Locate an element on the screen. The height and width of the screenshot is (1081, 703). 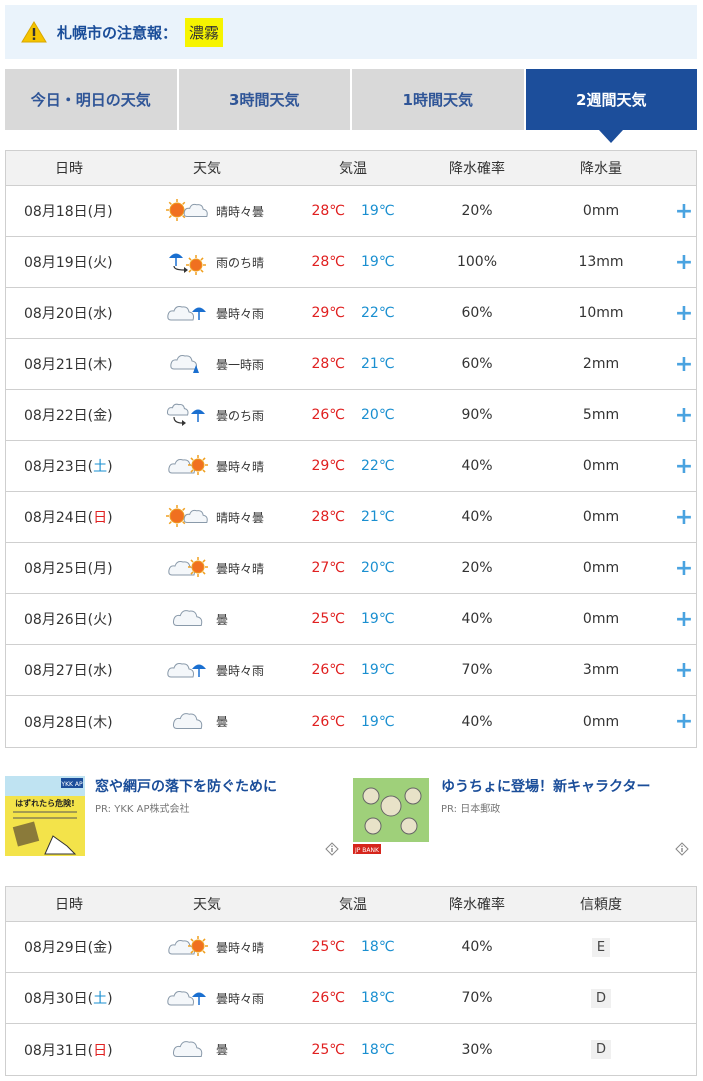
low-temp: 18℃ is located at coordinates (378, 998).